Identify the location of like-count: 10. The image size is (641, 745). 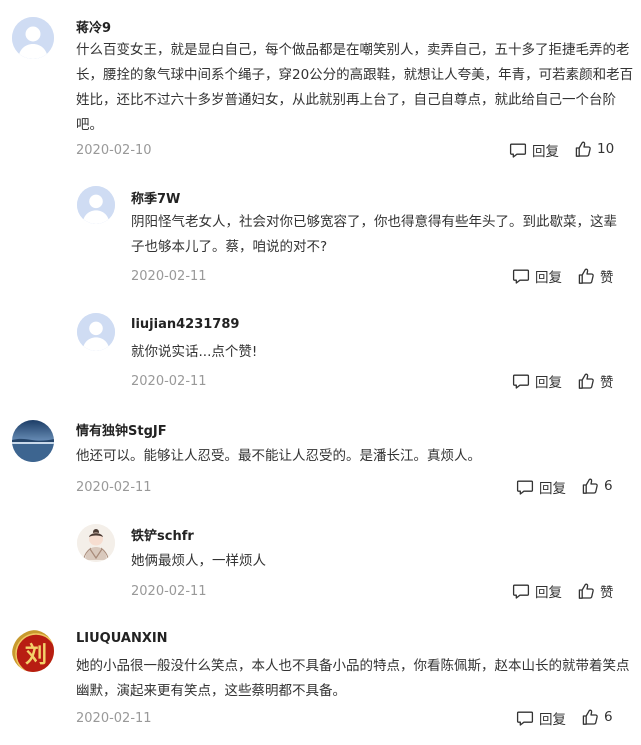
(606, 149).